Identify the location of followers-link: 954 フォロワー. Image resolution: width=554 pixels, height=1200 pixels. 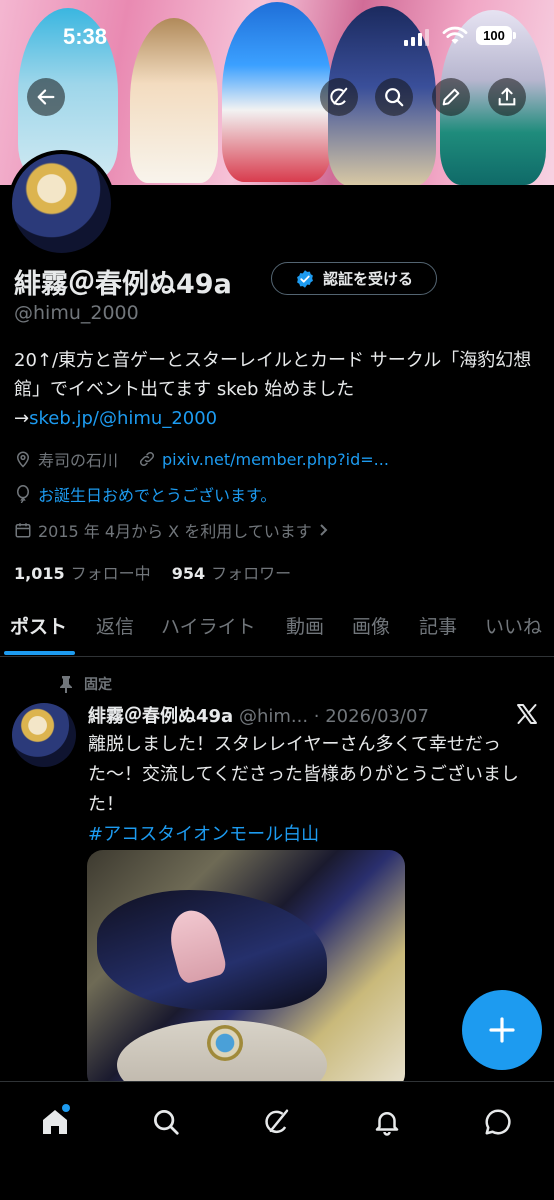
(231, 573).